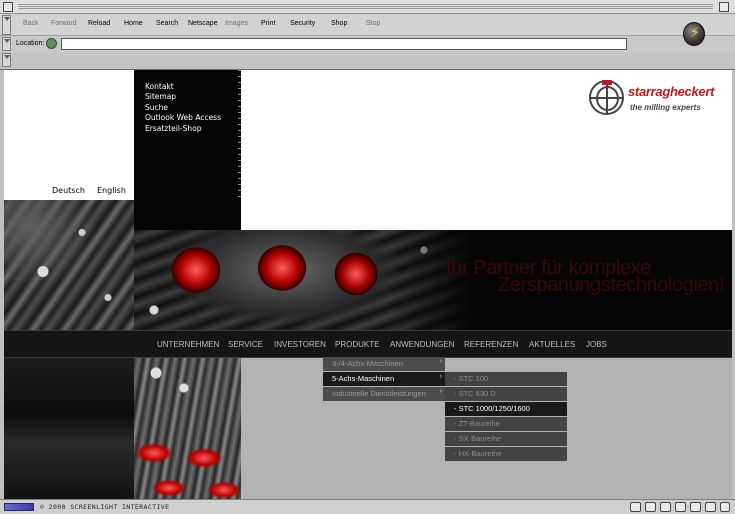 The image size is (735, 514). Describe the element at coordinates (367, 506) in the screenshot. I see `status-bar: © 2000 SCREENLIGHT INTERACTIVE` at that location.